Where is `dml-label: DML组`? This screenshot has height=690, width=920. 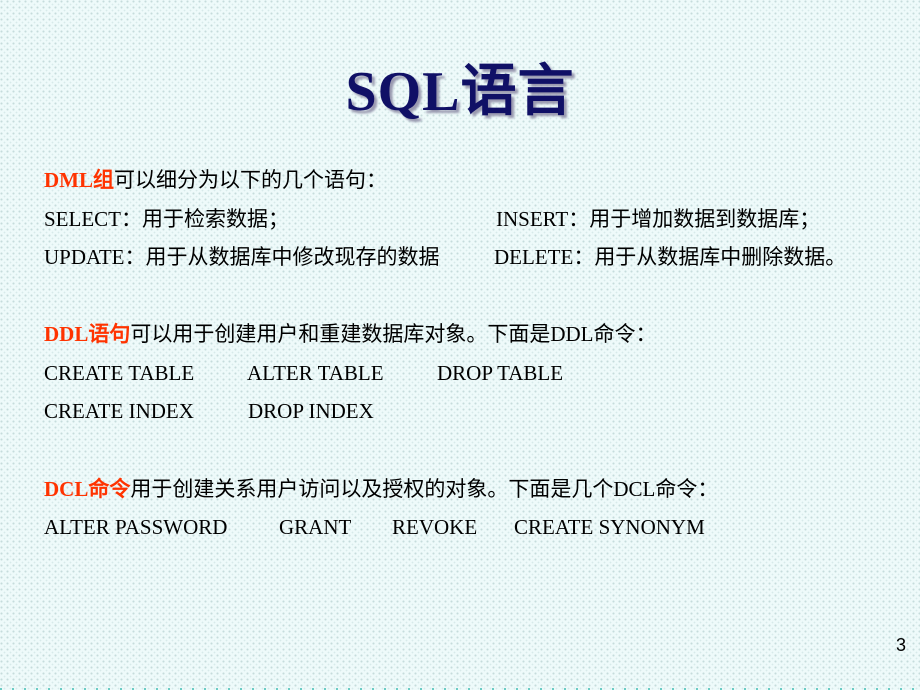 dml-label: DML组 is located at coordinates (79, 180).